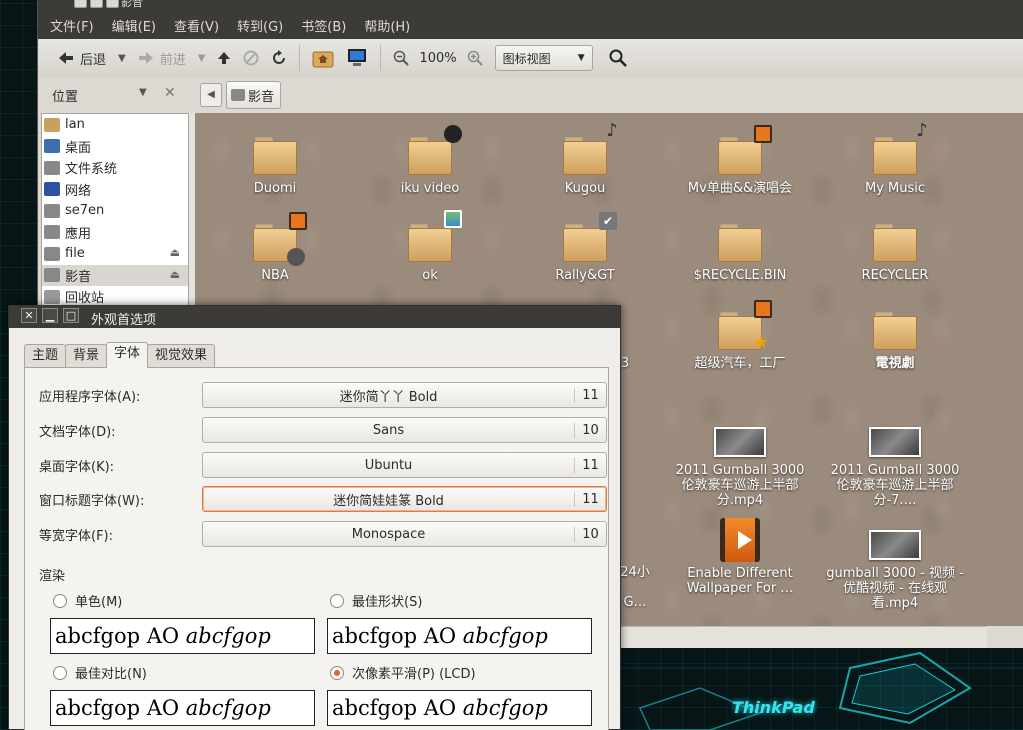 Image resolution: width=1023 pixels, height=730 pixels. Describe the element at coordinates (376, 600) in the screenshot. I see `radio-best-shapes: 最佳形状(S)` at that location.